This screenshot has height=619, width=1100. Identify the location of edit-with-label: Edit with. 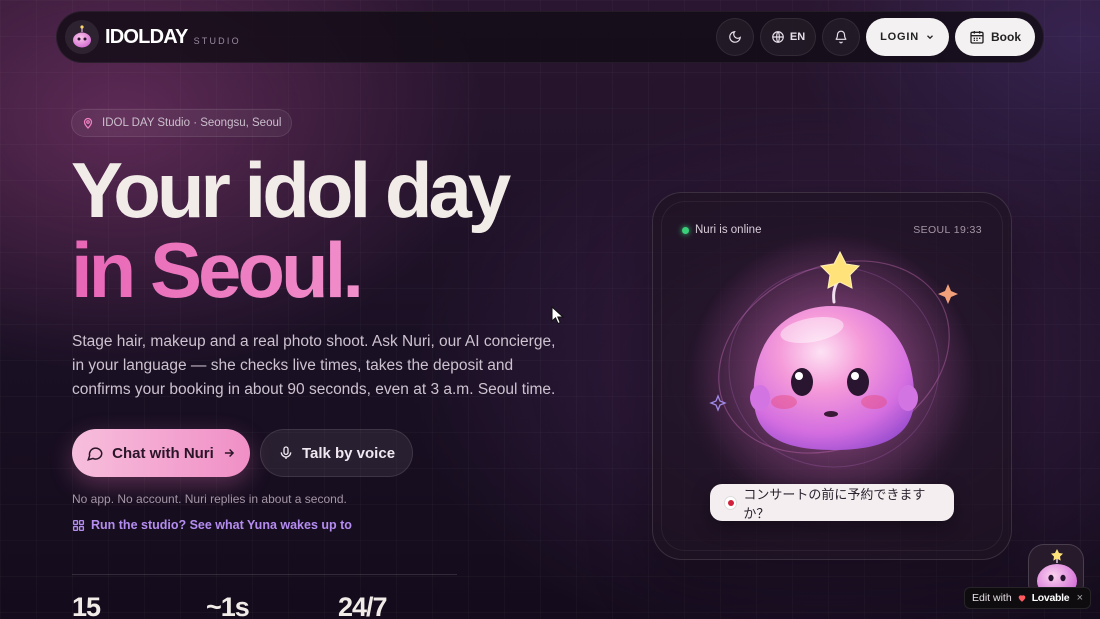
(992, 598).